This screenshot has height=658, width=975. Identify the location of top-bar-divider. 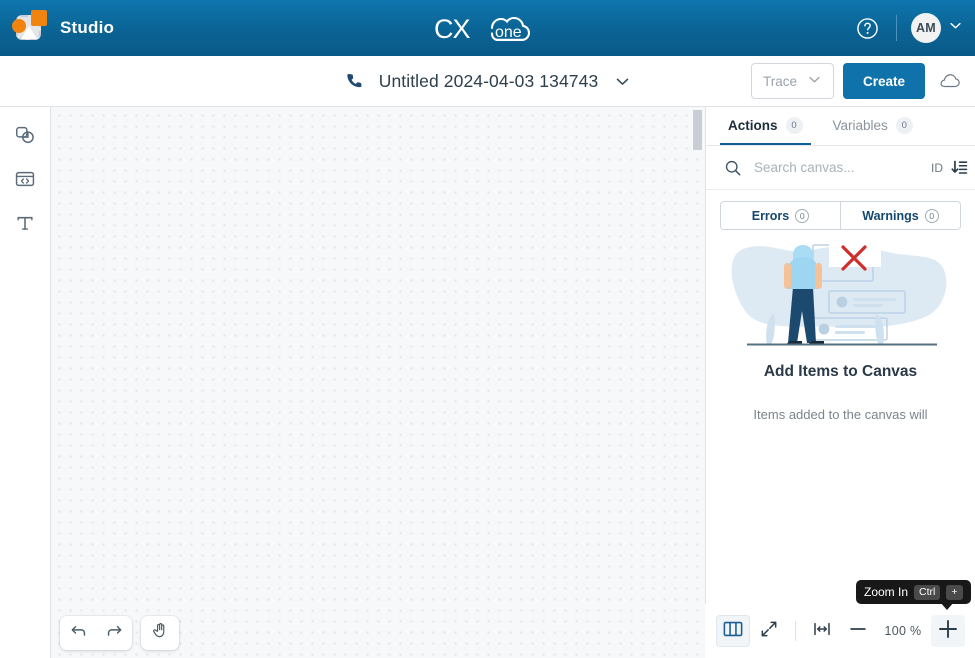
(896, 28).